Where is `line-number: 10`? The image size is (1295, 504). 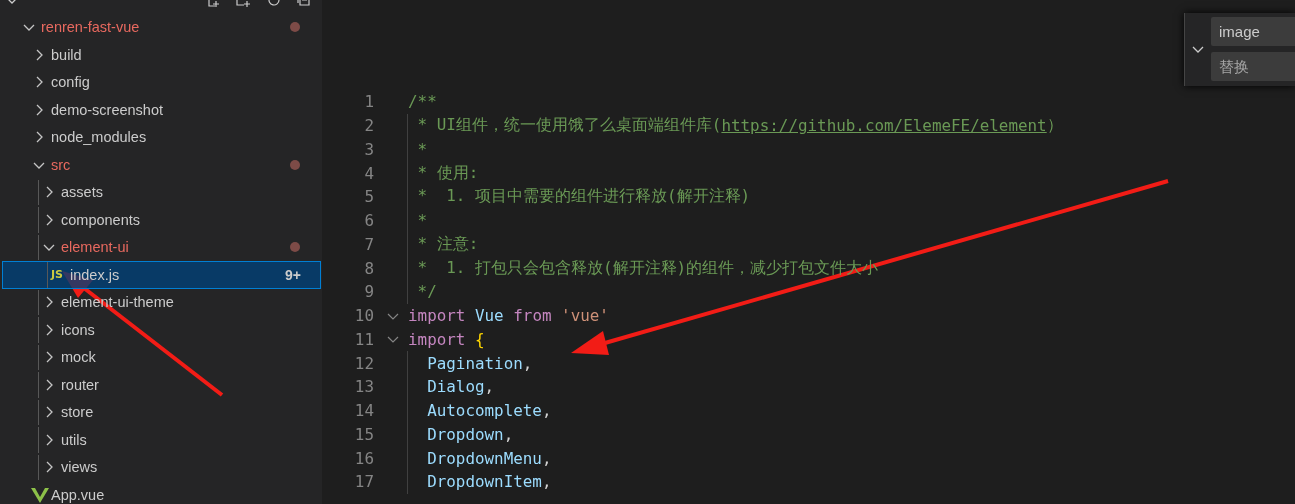 line-number: 10 is located at coordinates (363, 316).